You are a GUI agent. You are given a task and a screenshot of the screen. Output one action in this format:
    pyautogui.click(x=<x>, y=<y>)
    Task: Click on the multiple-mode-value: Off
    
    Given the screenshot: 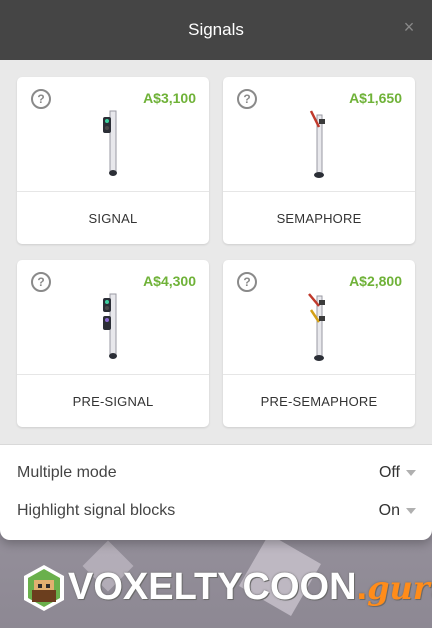 What is the action you would take?
    pyautogui.click(x=389, y=473)
    